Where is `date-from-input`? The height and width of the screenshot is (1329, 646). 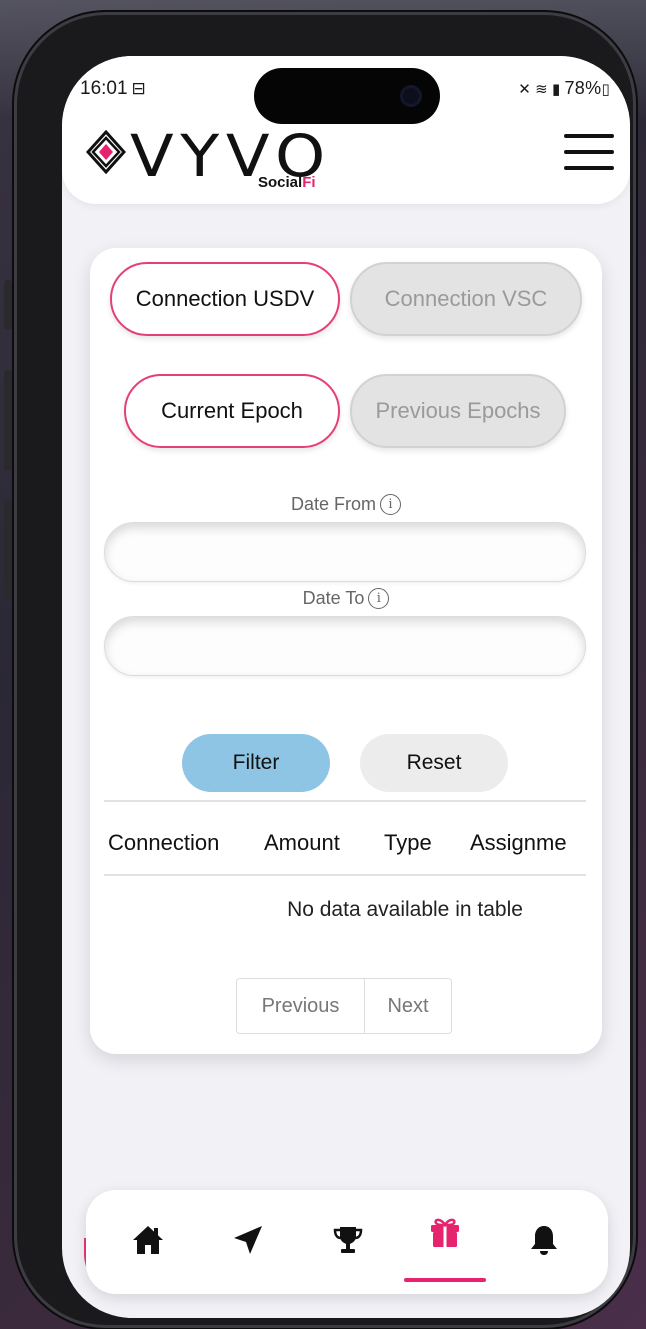
date-from-input is located at coordinates (345, 552).